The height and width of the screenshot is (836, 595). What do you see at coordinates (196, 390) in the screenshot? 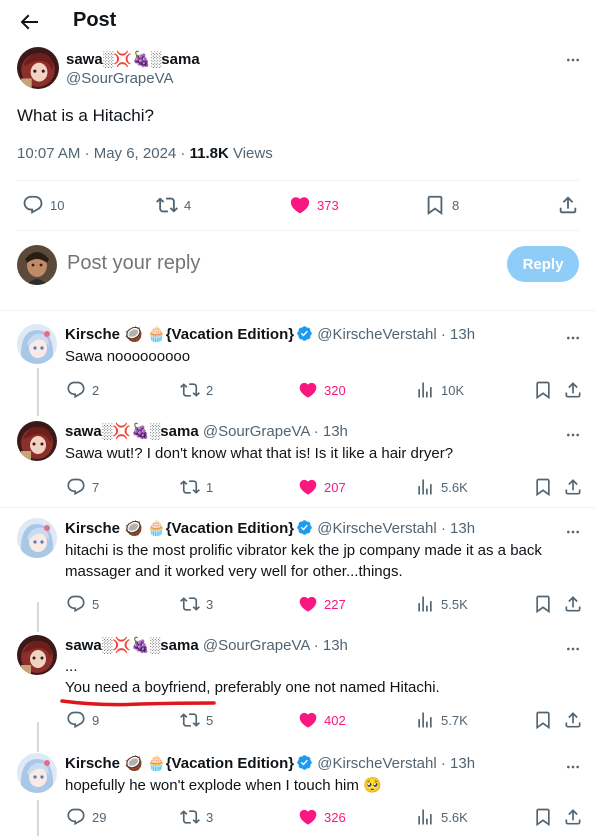
I see `repost-button: 2` at bounding box center [196, 390].